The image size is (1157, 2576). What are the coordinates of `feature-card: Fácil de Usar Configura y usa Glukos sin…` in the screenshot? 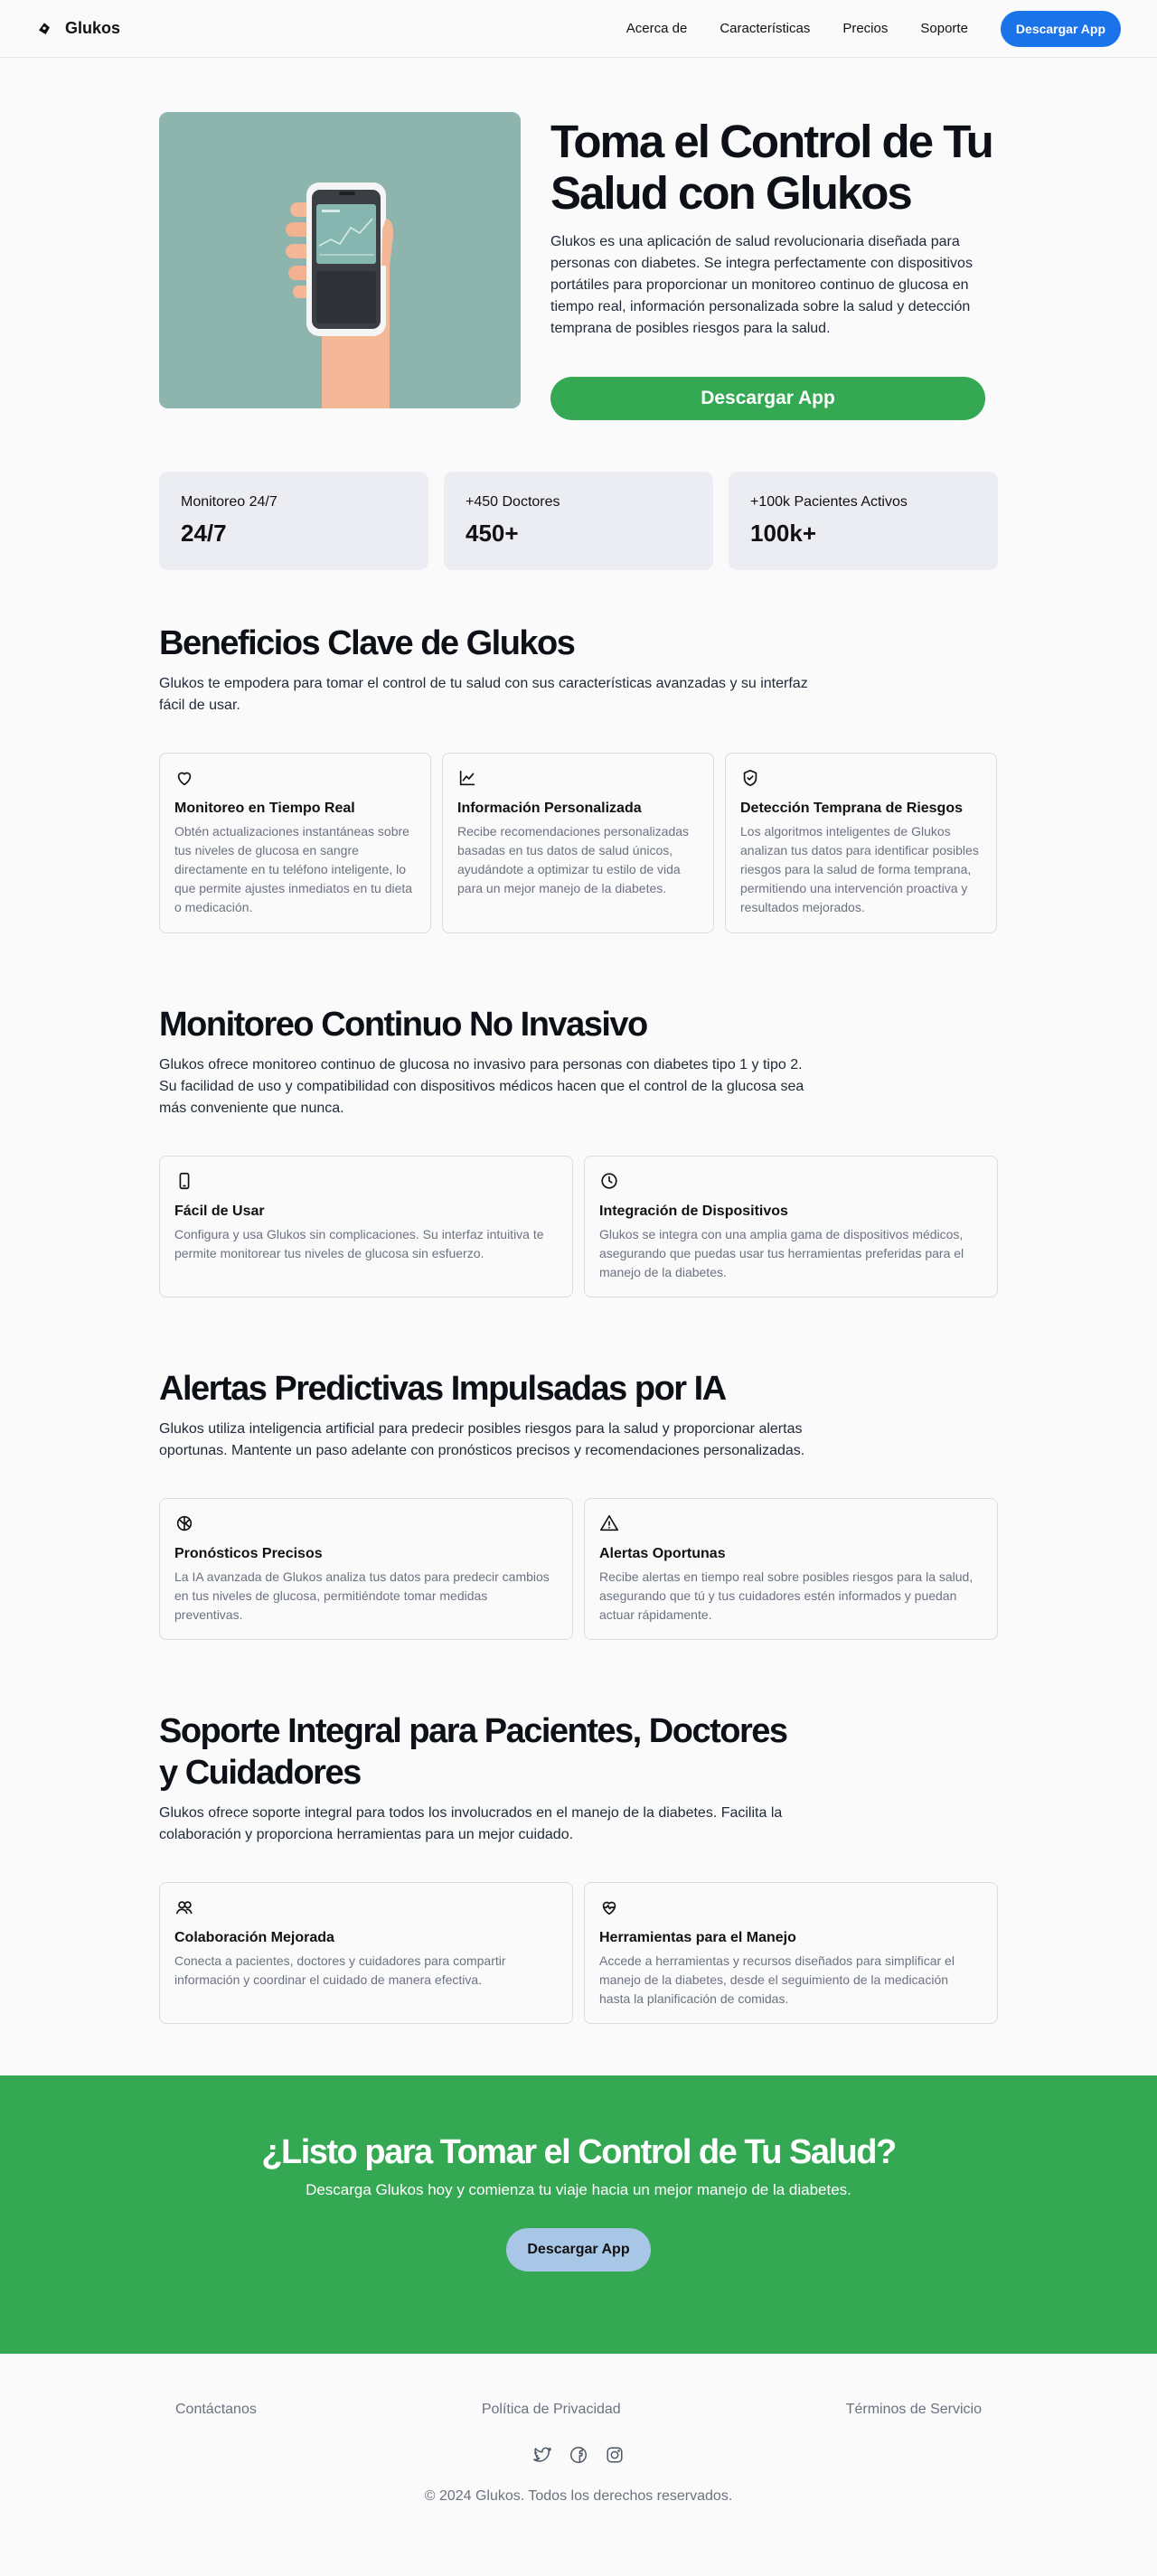 It's located at (366, 1226).